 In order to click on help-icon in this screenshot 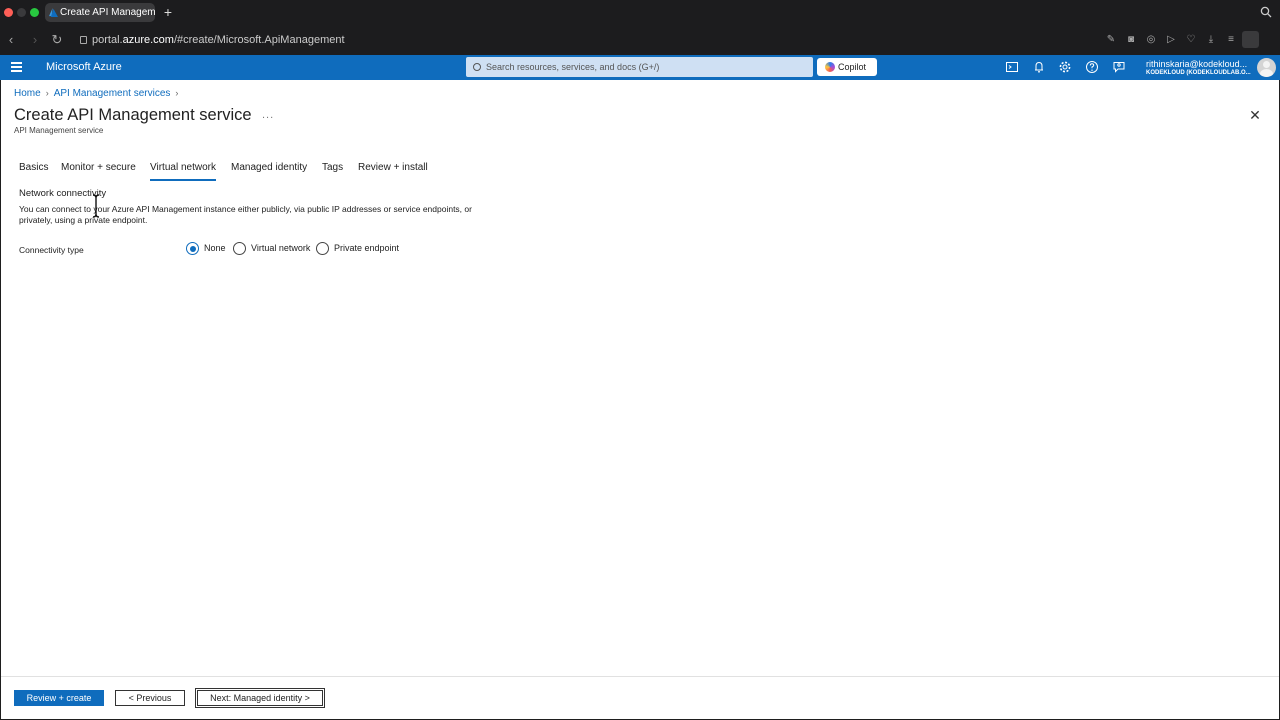, I will do `click(1092, 67)`.